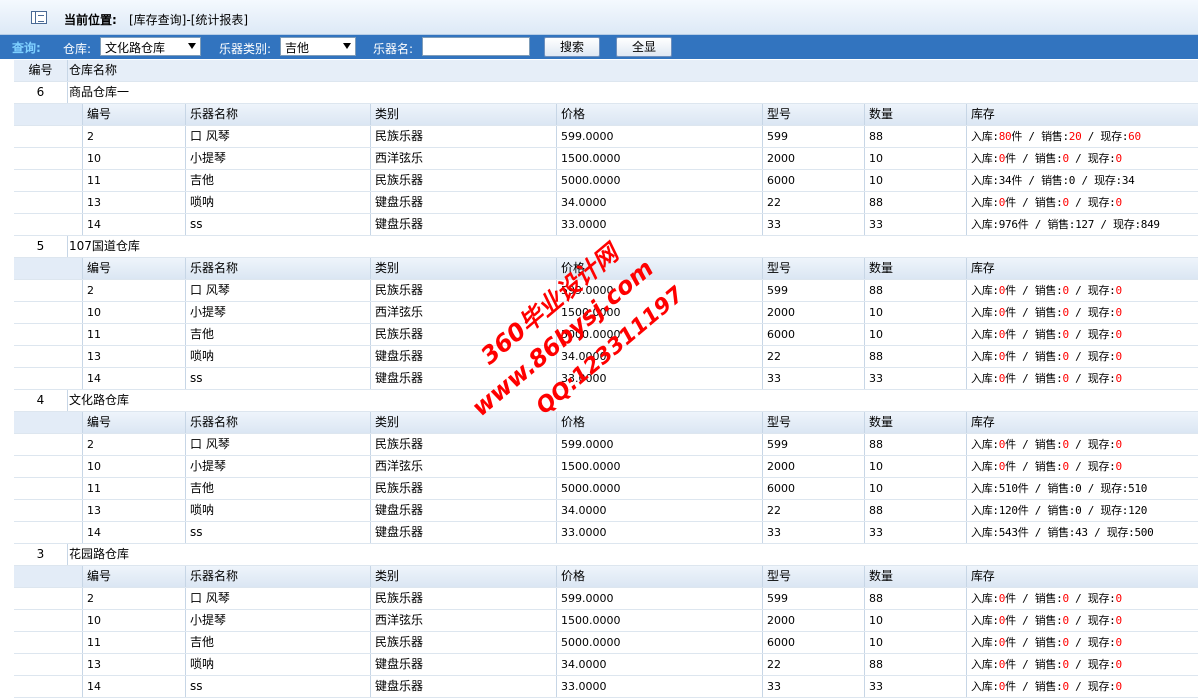 This screenshot has width=1198, height=698. Describe the element at coordinates (99, 554) in the screenshot. I see `warehouse-name: 花园路仓库` at that location.